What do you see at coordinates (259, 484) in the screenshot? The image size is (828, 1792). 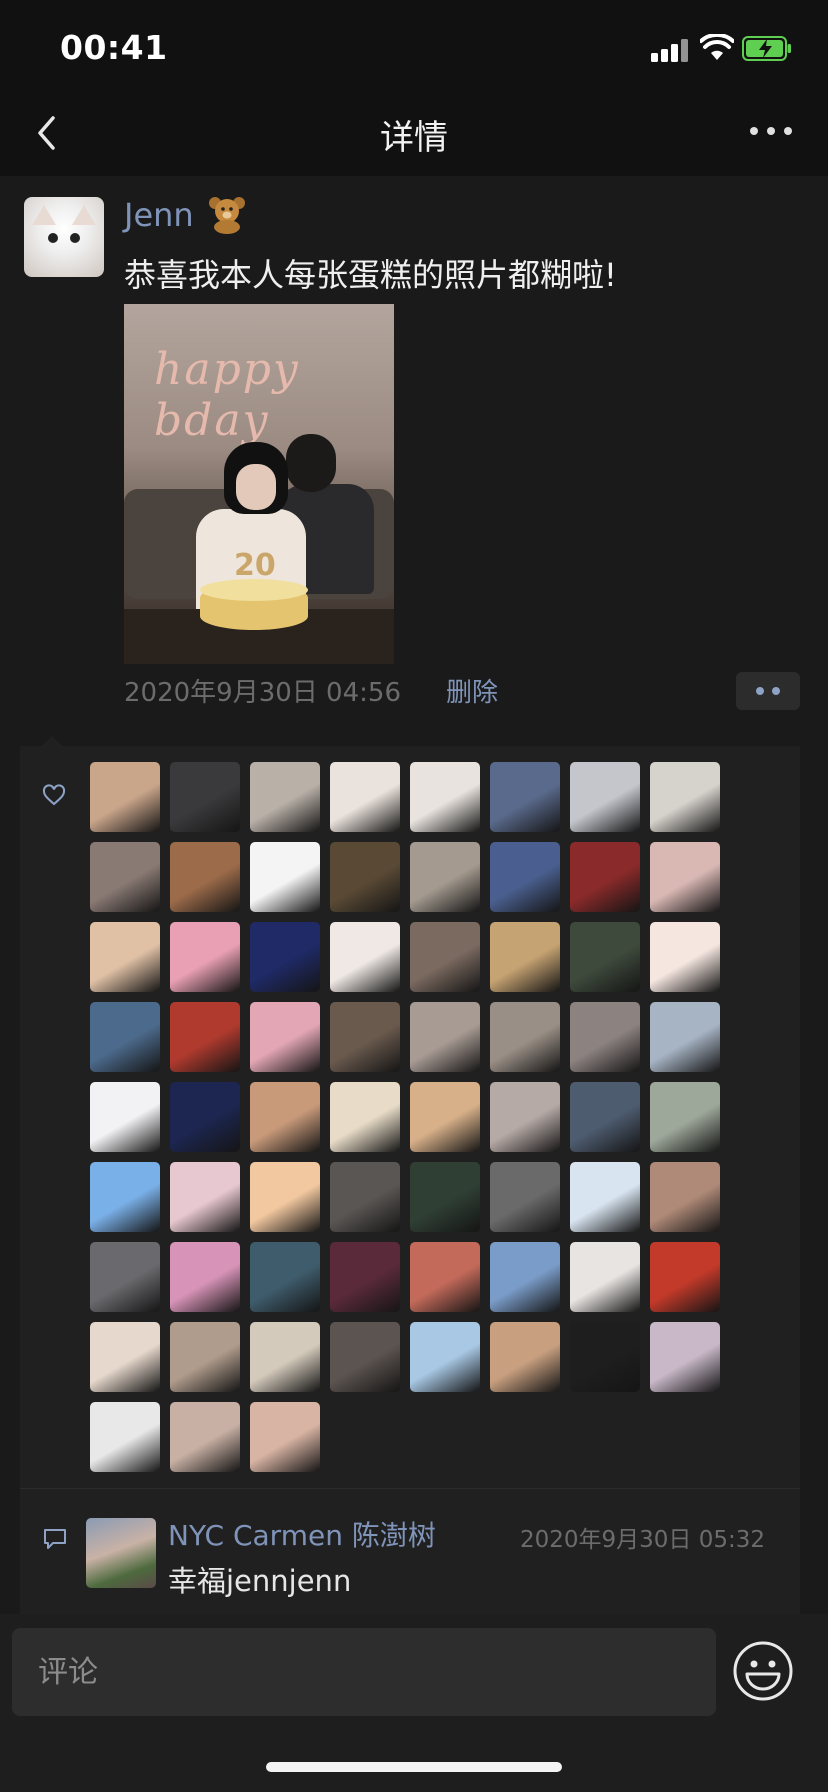 I see `post-photo: happy bday 20` at bounding box center [259, 484].